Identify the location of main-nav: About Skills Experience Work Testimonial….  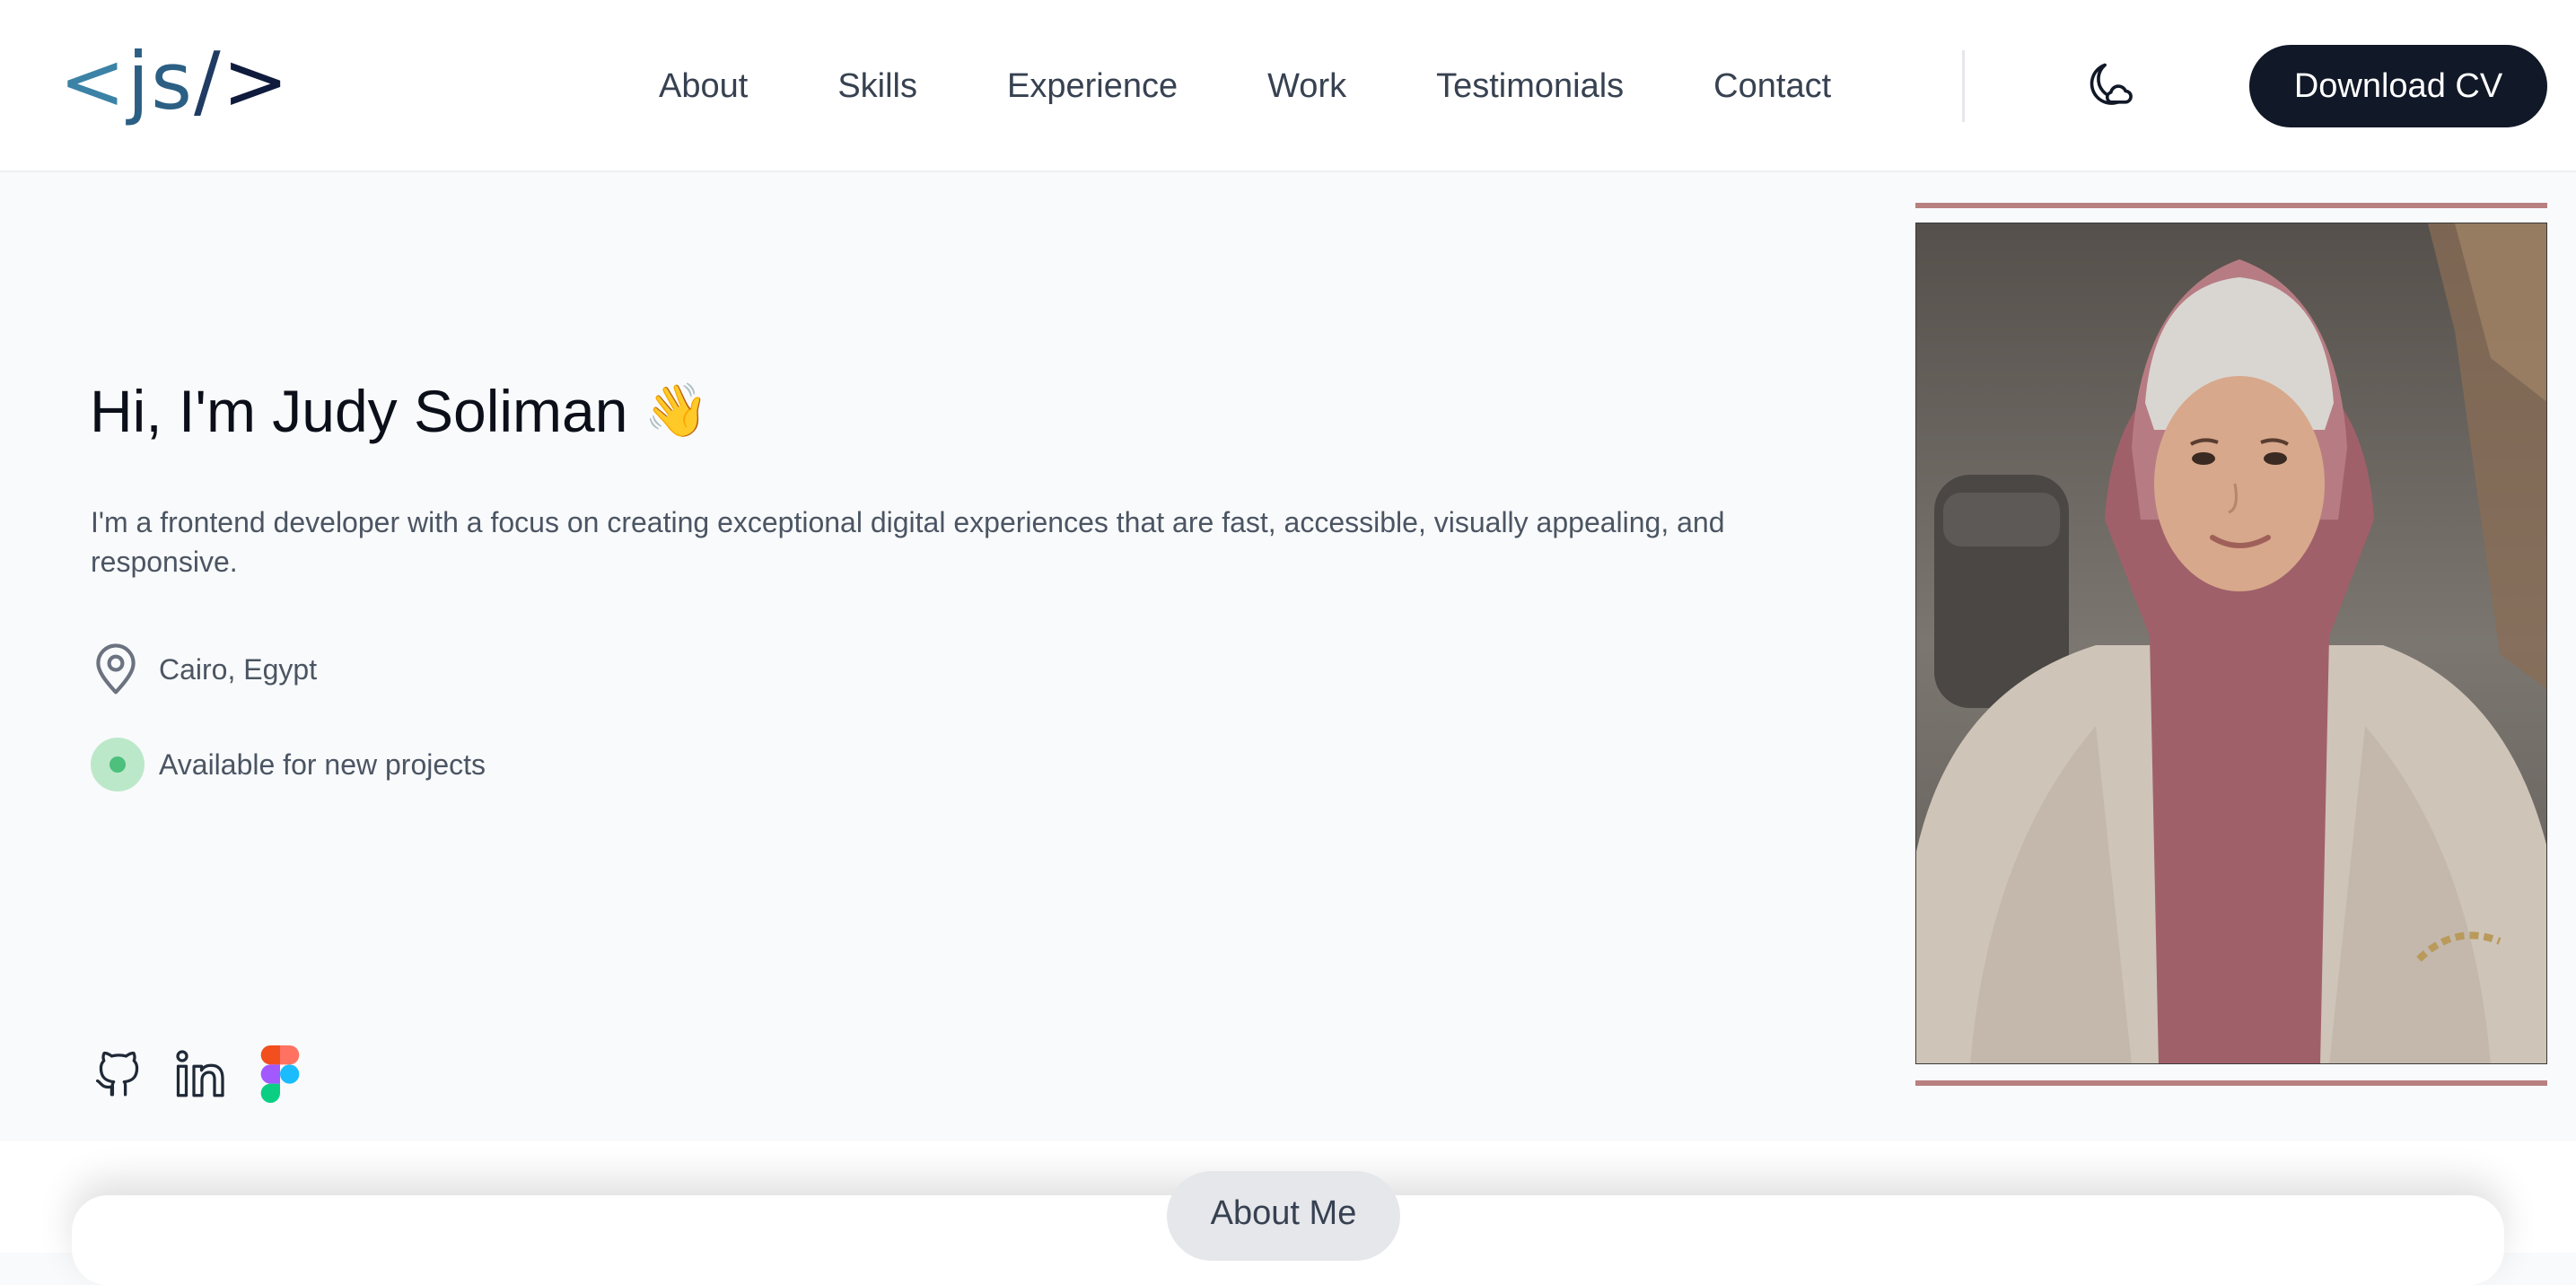
(1245, 86).